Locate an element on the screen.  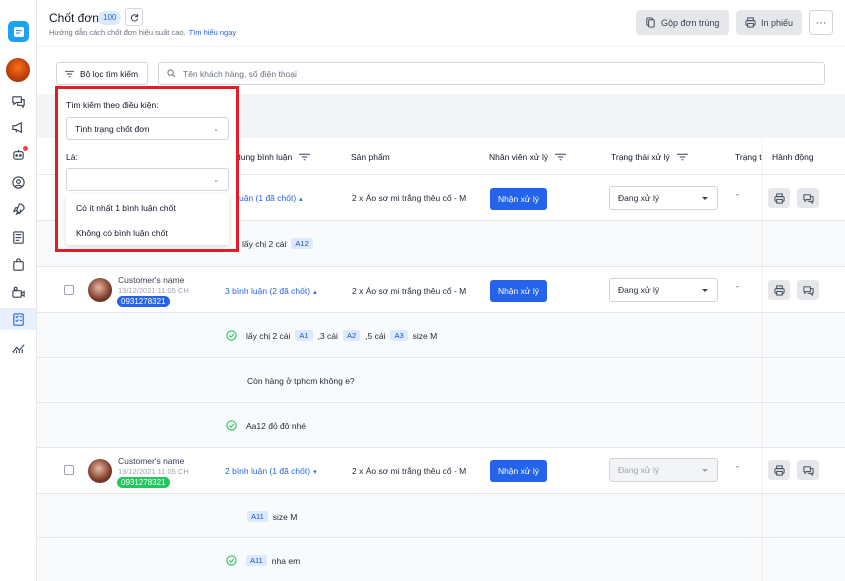
column-product: Sản phẩm is located at coordinates (370, 157).